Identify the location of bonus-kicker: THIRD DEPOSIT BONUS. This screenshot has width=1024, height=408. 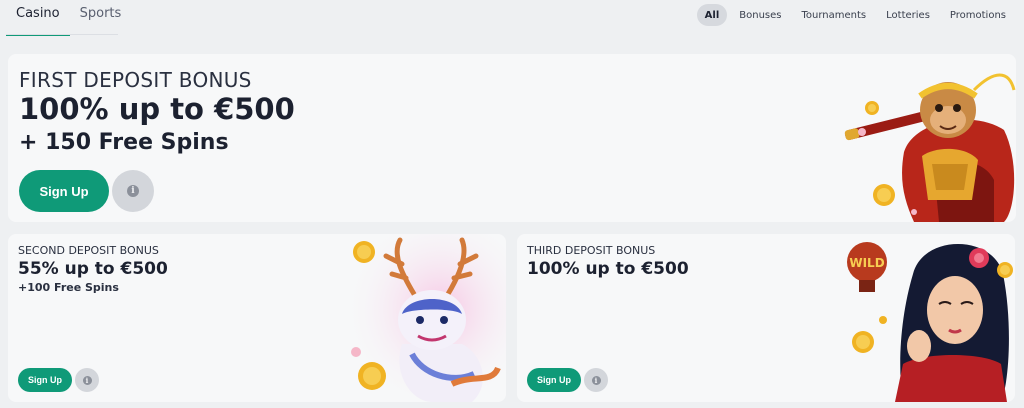
(591, 250).